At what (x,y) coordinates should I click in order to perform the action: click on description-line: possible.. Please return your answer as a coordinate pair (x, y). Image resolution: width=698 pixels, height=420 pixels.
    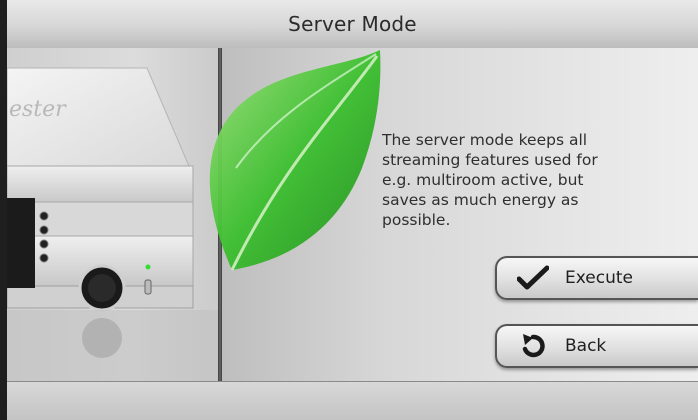
    Looking at the image, I should click on (416, 220).